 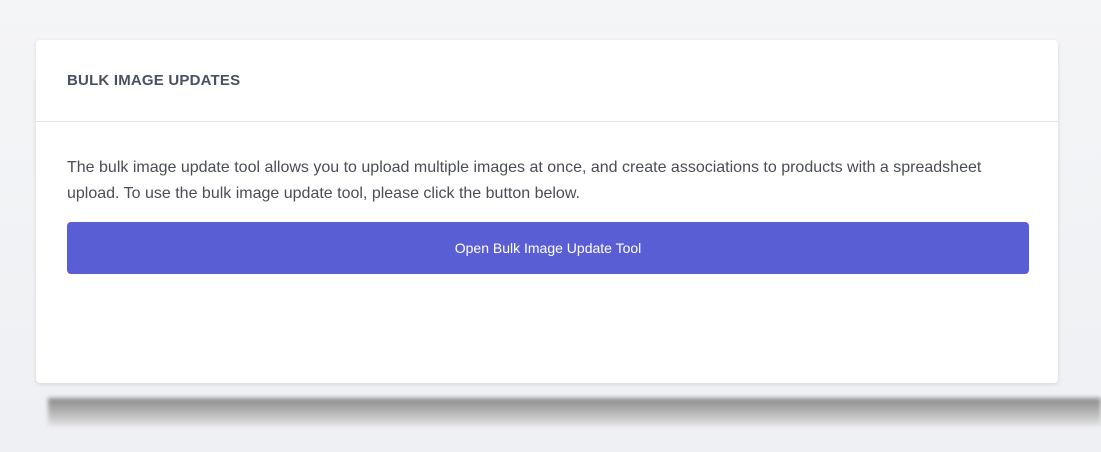 I want to click on page-shadow, so click(x=574, y=412).